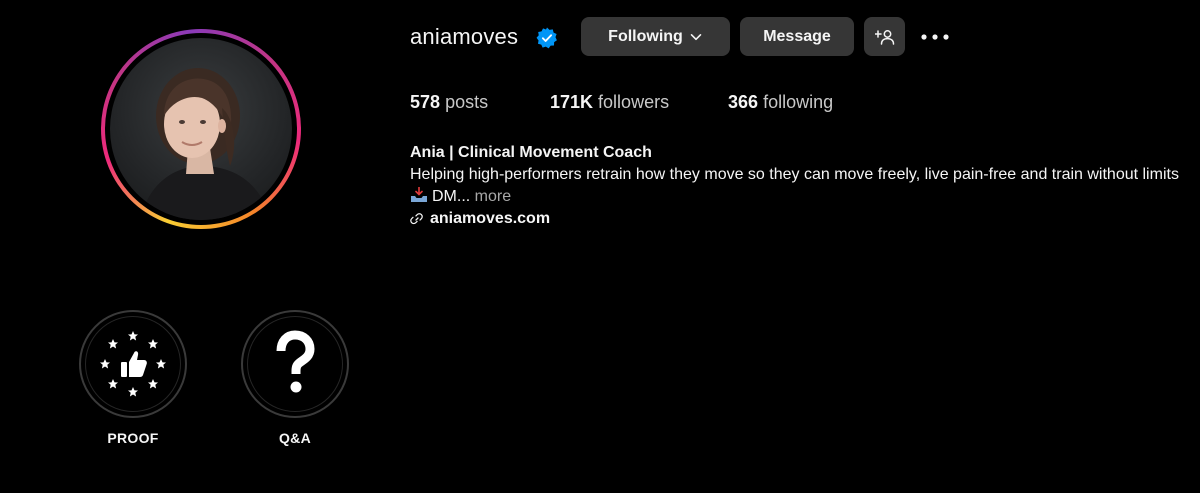 The image size is (1200, 493). I want to click on story-avatar-ring, so click(201, 129).